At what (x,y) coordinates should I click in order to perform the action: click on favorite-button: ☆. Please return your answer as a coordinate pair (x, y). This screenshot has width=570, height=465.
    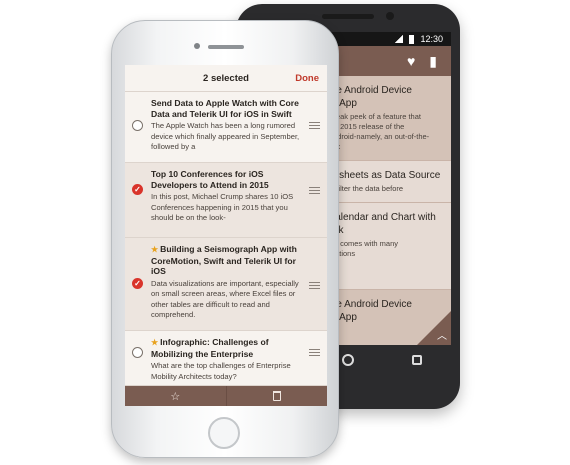
    Looking at the image, I should click on (175, 396).